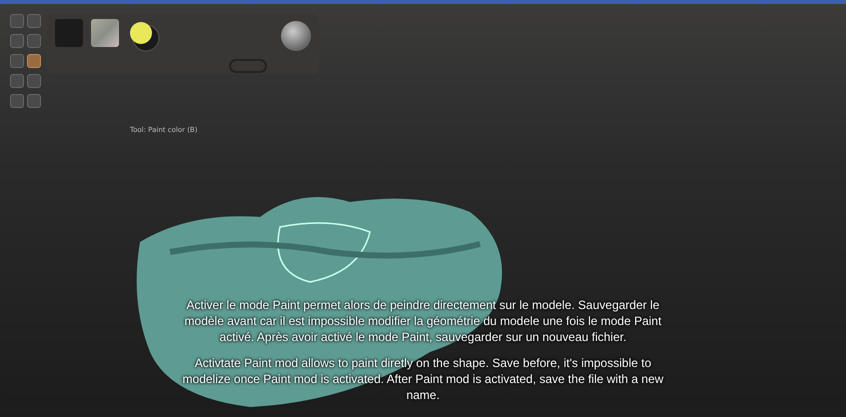 The image size is (846, 417). I want to click on texture-thumbnail, so click(105, 33).